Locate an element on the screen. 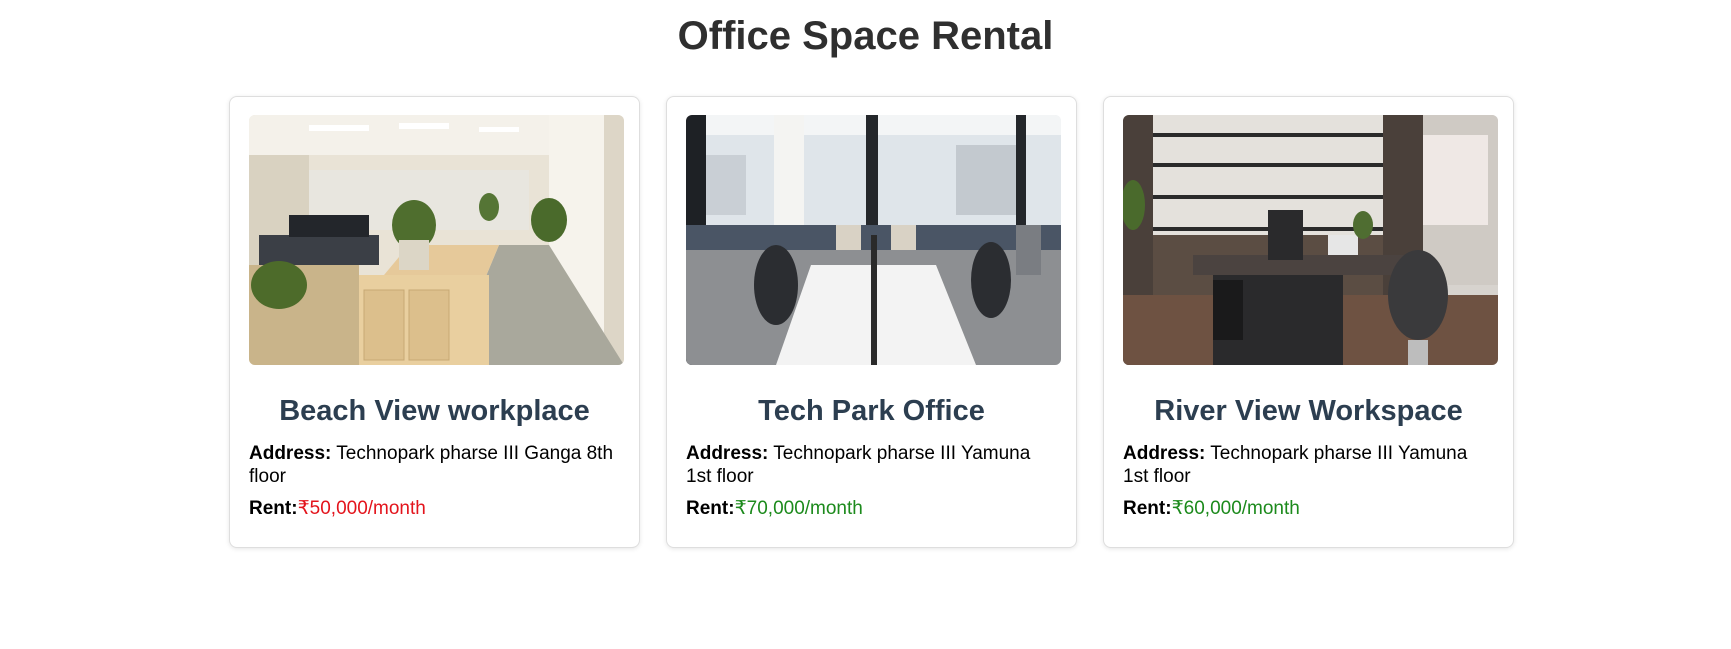  office-rent: Rent:₹50,000/month is located at coordinates (434, 508).